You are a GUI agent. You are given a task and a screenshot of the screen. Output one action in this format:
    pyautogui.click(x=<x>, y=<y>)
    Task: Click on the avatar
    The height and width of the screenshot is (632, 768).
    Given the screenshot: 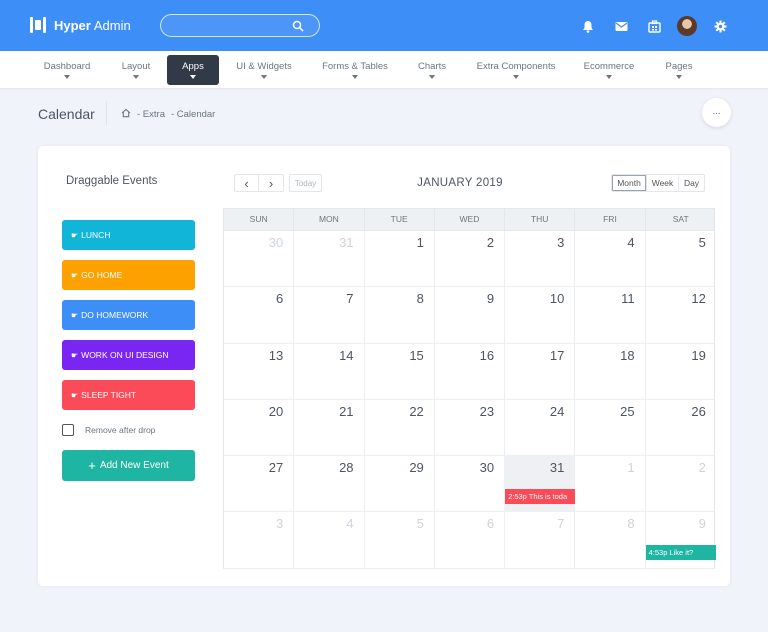 What is the action you would take?
    pyautogui.click(x=687, y=26)
    